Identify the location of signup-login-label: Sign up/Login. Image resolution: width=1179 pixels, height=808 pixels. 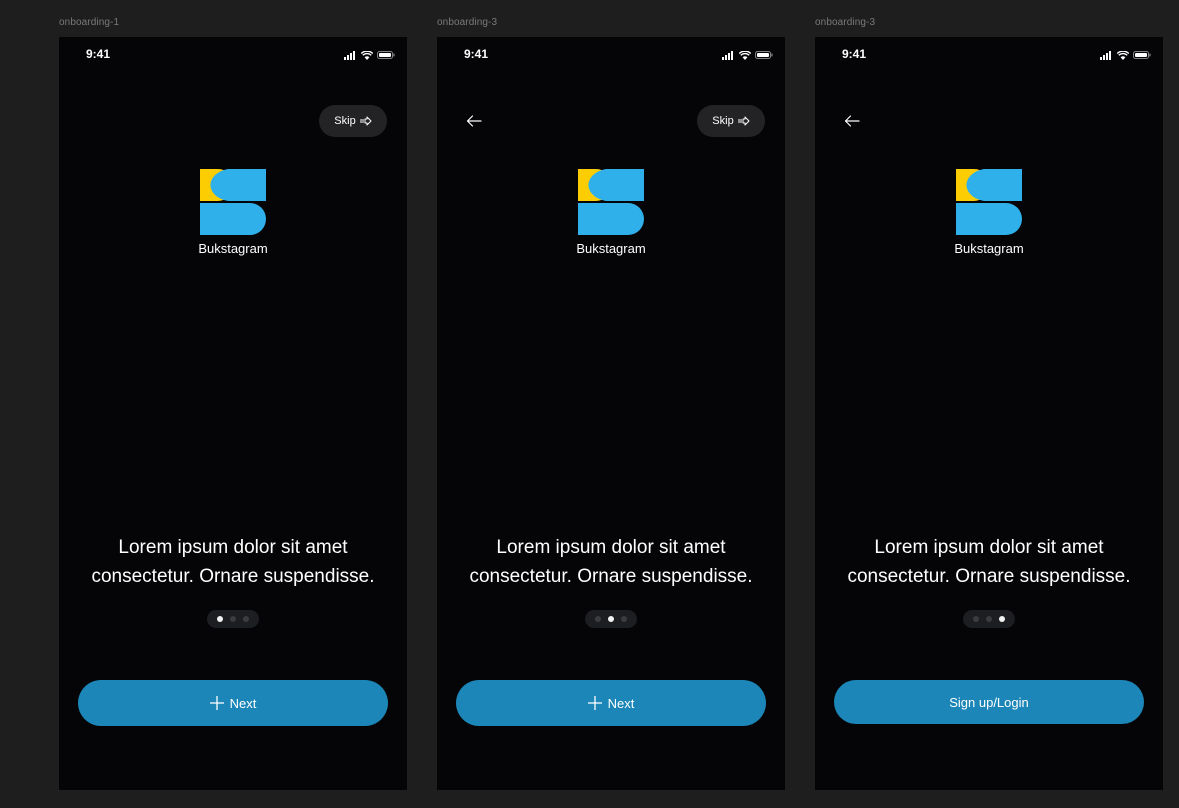
(989, 702).